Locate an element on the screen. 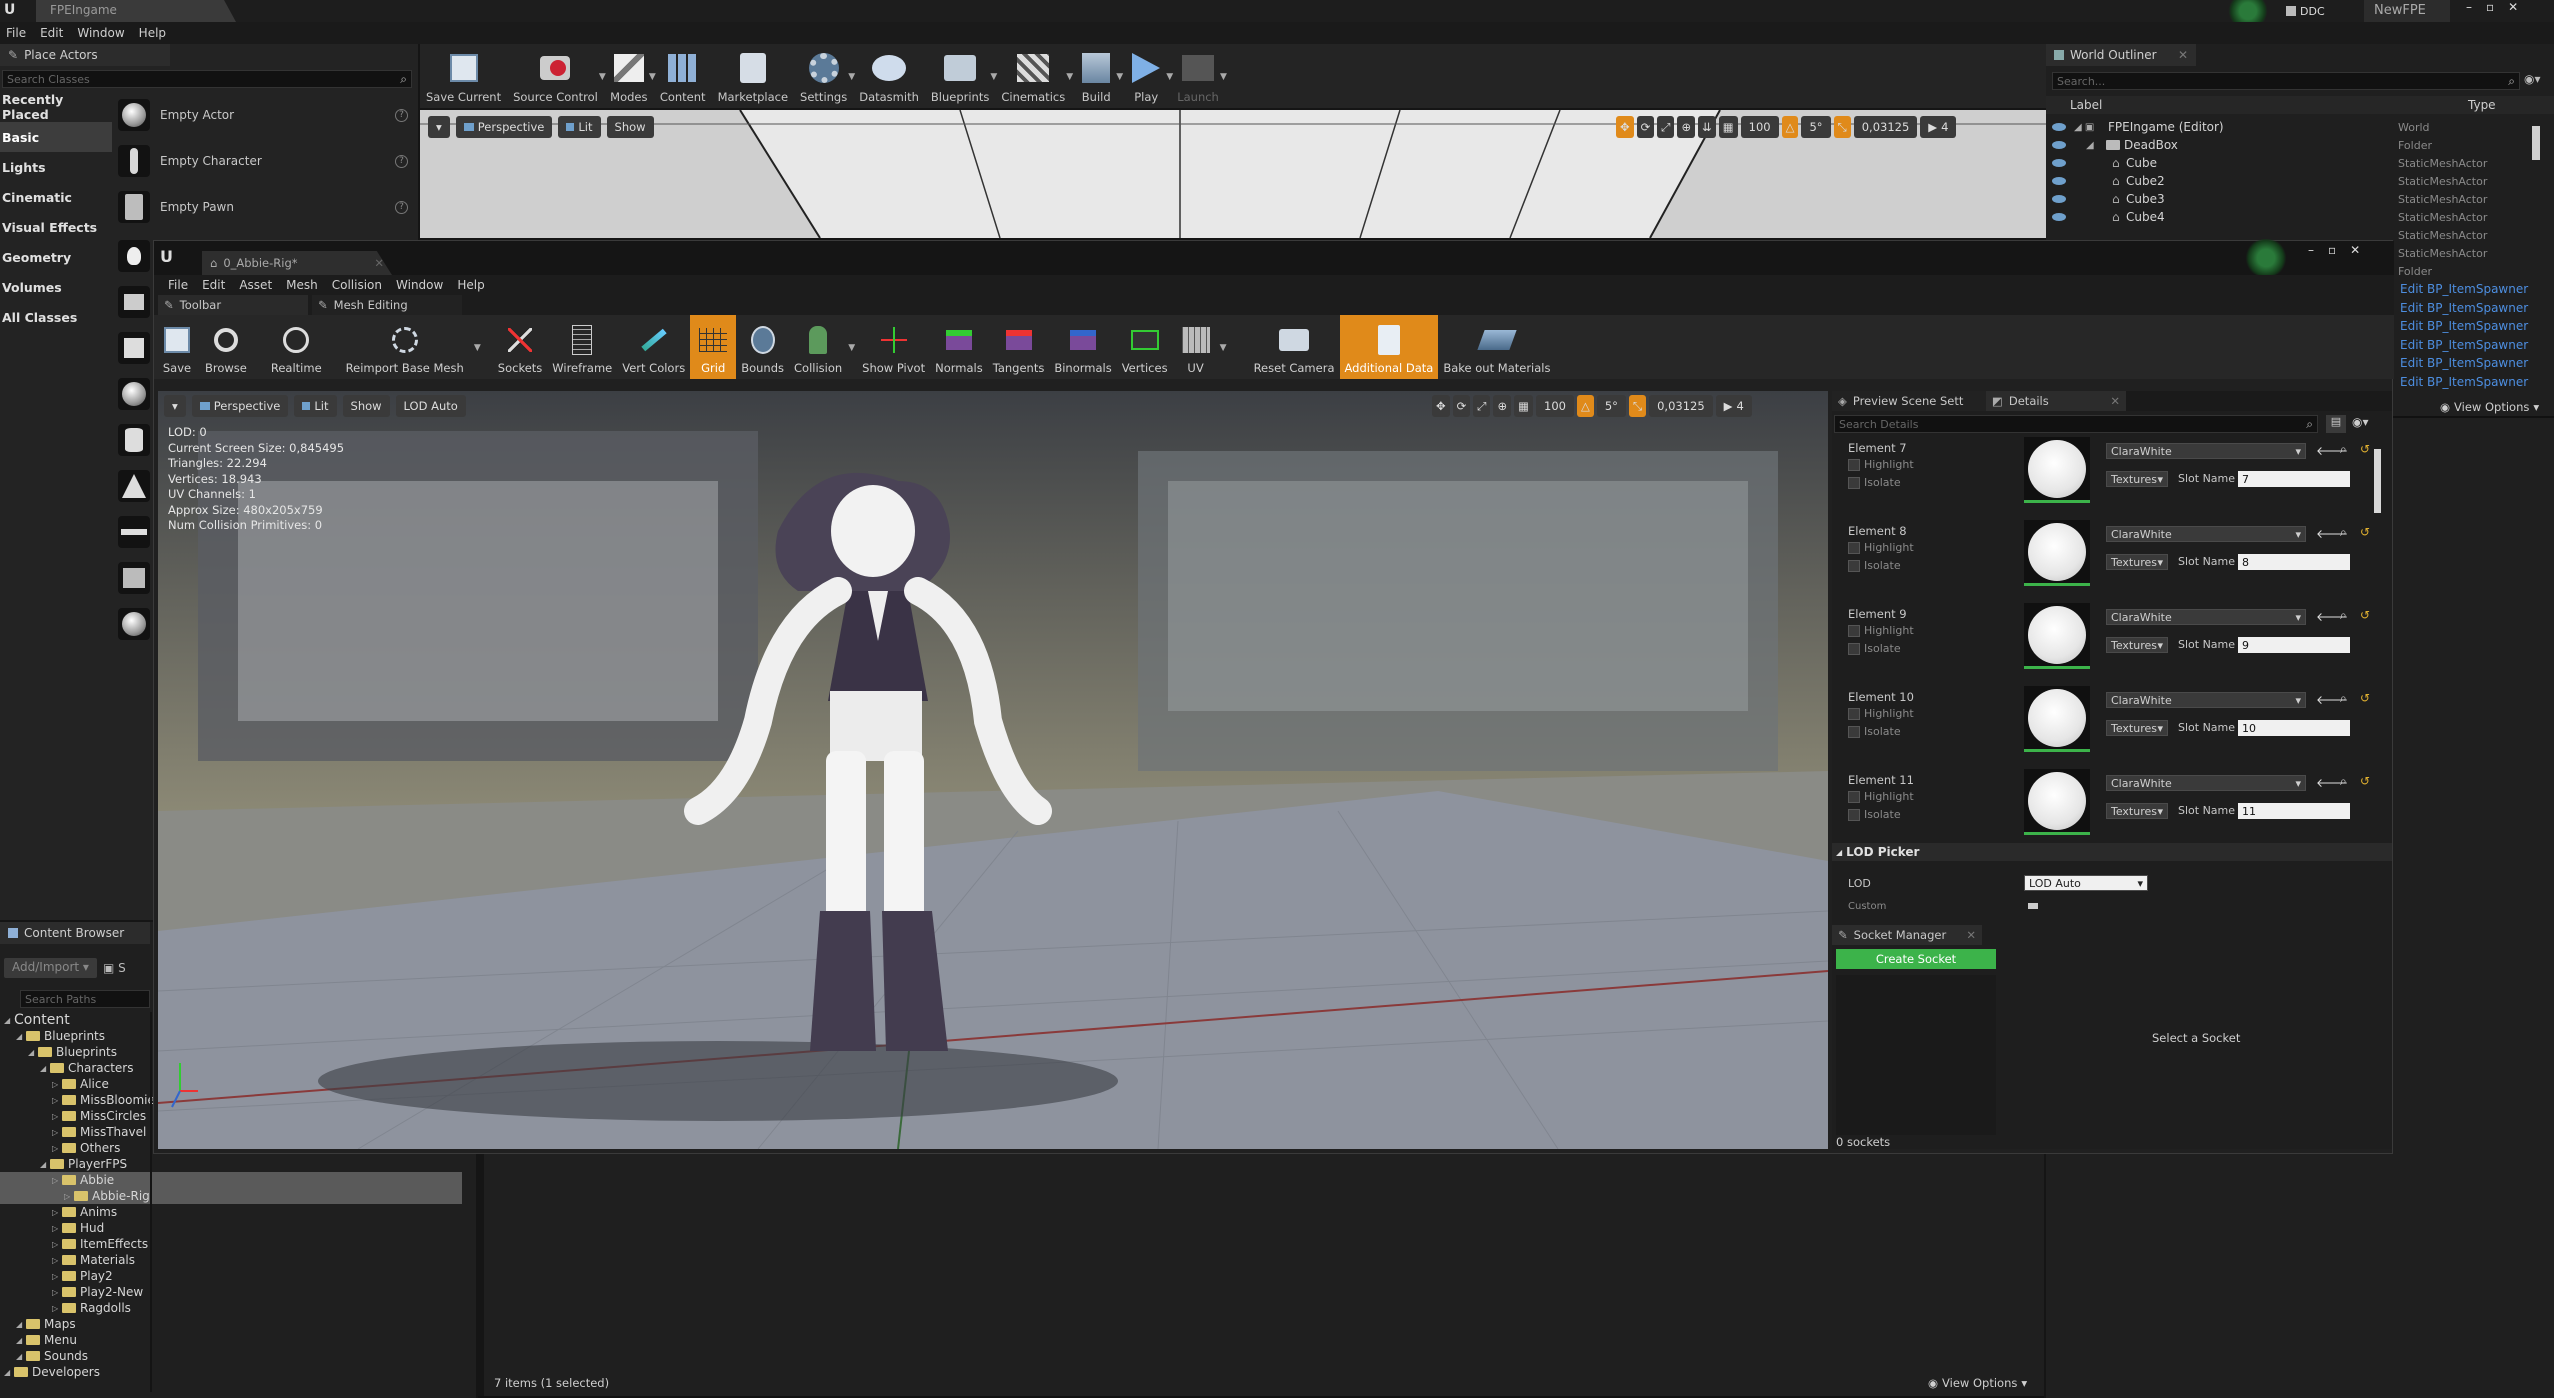 Image resolution: width=2554 pixels, height=1398 pixels. folder-tree-item: ◢ Maps is located at coordinates (238, 1324).